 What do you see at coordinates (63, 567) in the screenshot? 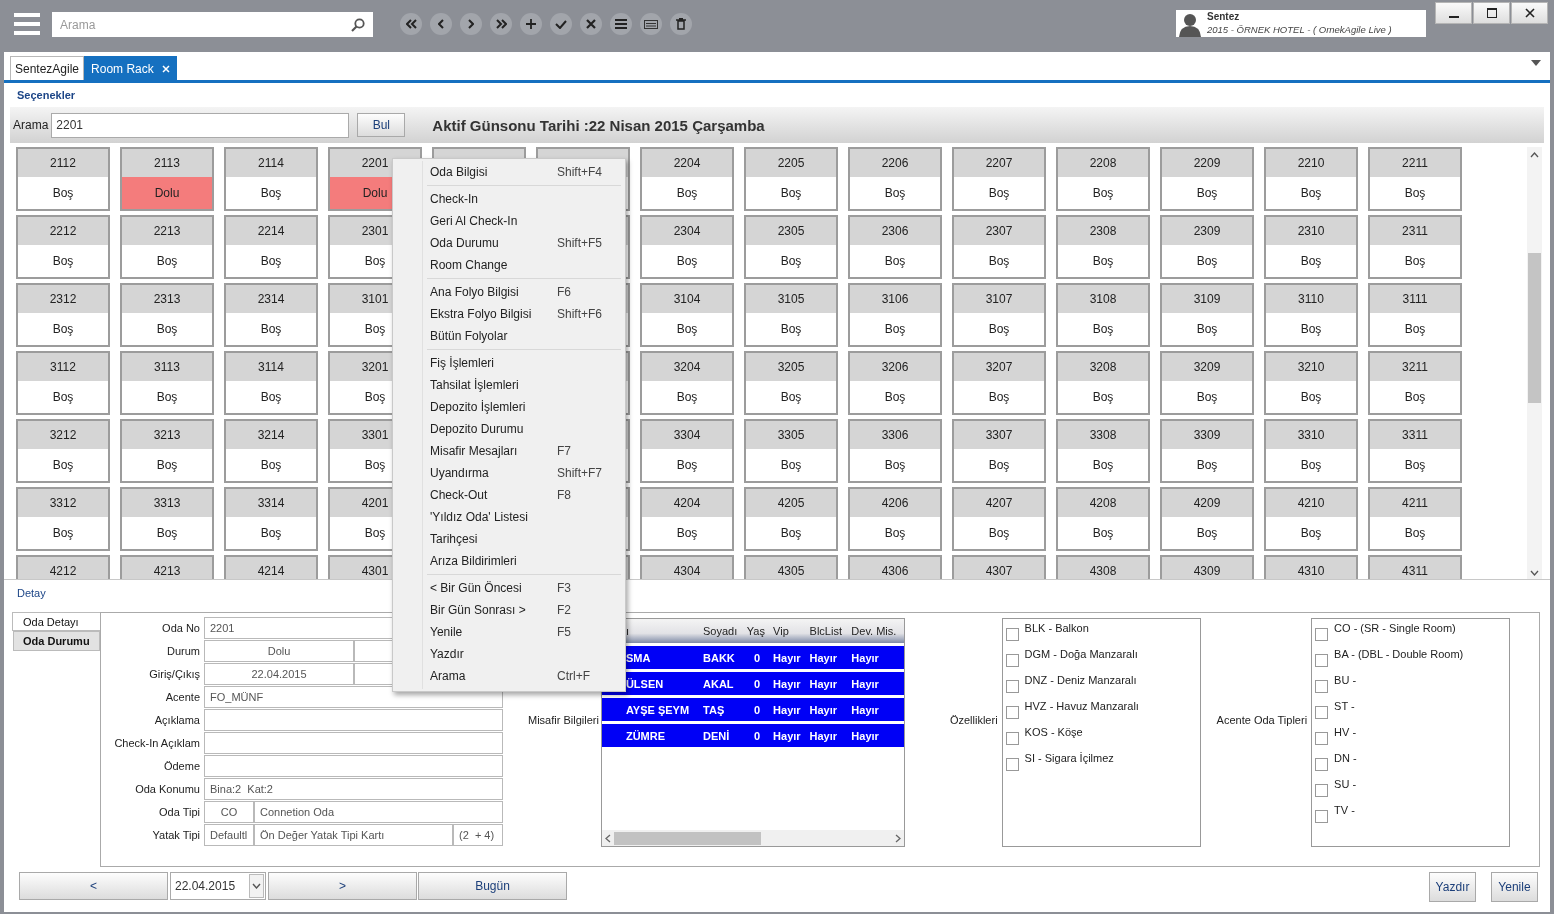
I see `room-card: 4212` at bounding box center [63, 567].